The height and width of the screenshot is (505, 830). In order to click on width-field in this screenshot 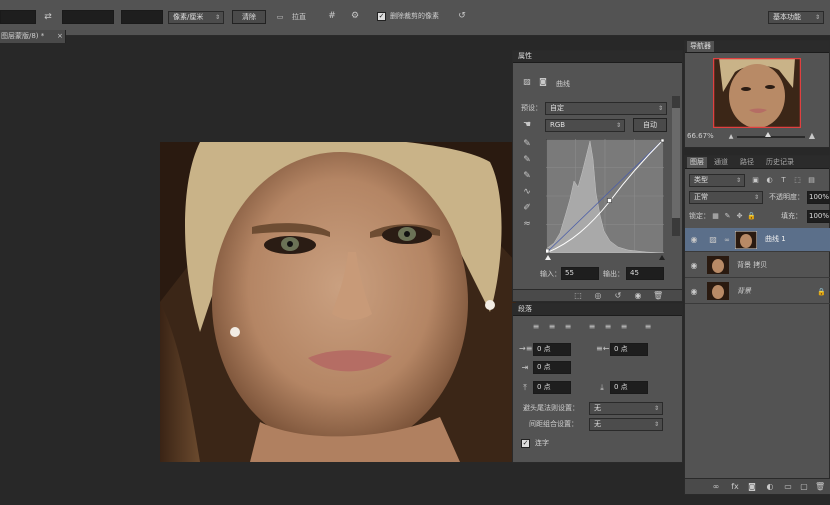, I will do `click(18, 17)`.